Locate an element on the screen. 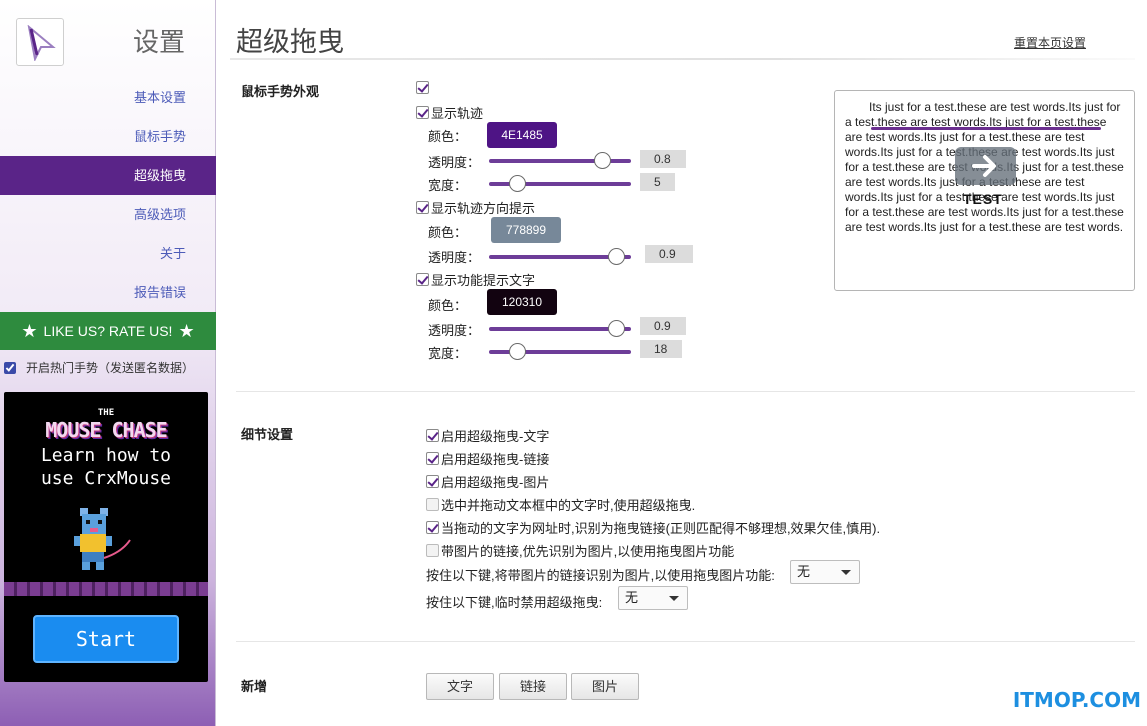 The width and height of the screenshot is (1147, 726). trail-color-label: 颜色： is located at coordinates (448, 136).